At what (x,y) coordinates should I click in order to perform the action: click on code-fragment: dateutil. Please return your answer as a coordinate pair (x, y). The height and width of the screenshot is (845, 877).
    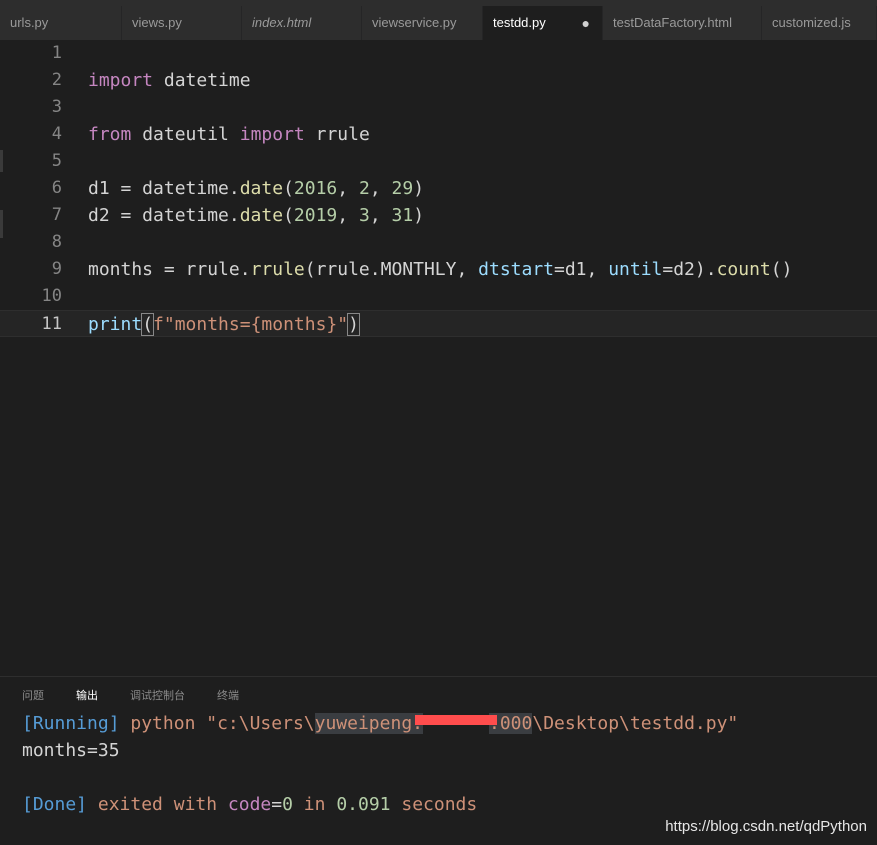
    Looking at the image, I should click on (185, 134).